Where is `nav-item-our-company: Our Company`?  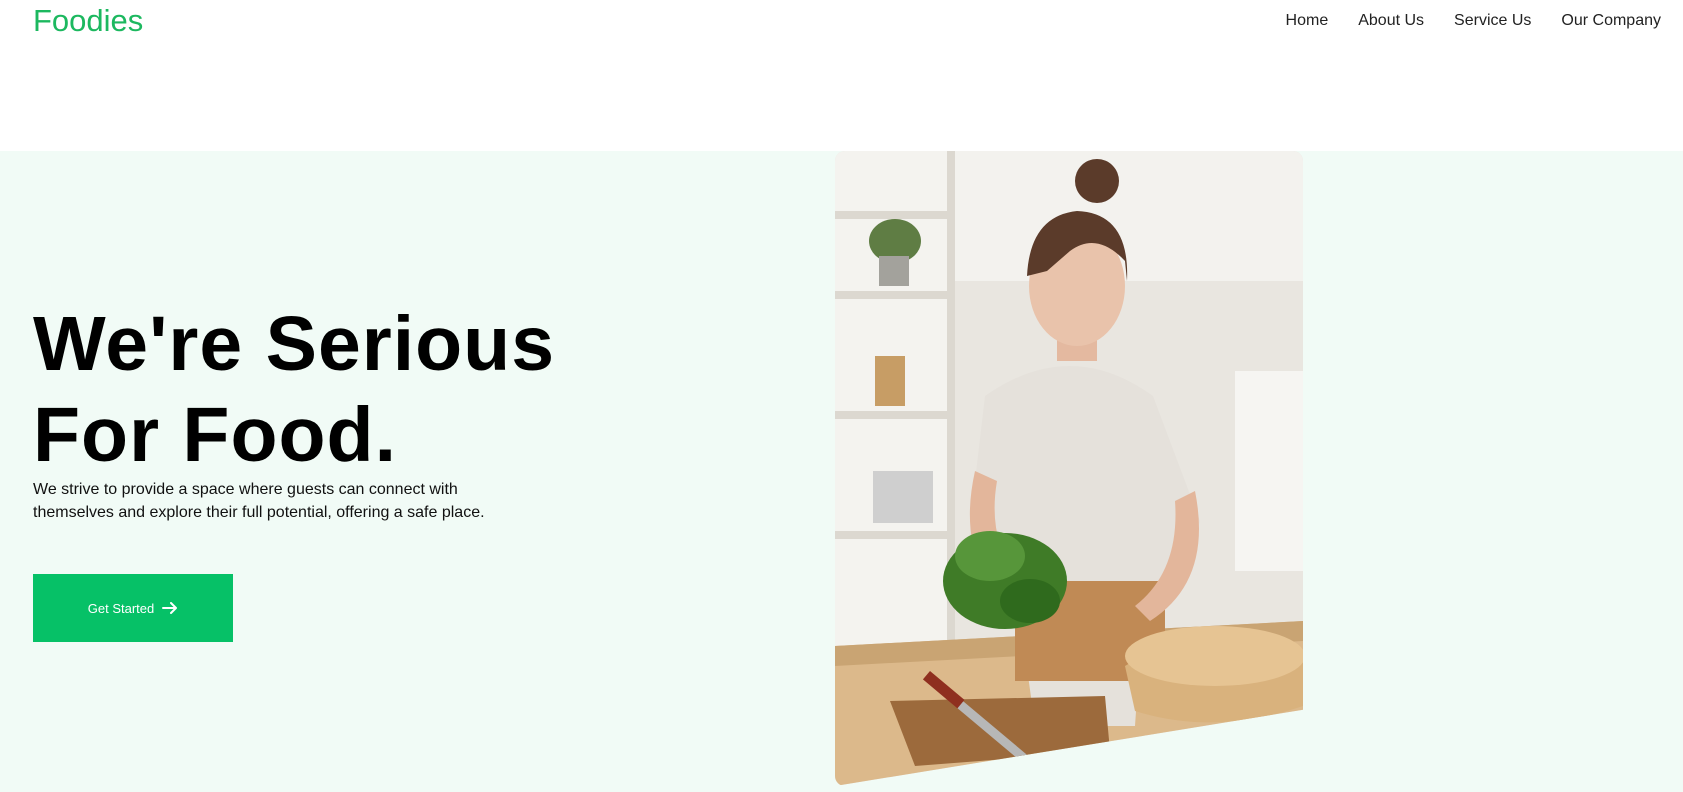 nav-item-our-company: Our Company is located at coordinates (1611, 21).